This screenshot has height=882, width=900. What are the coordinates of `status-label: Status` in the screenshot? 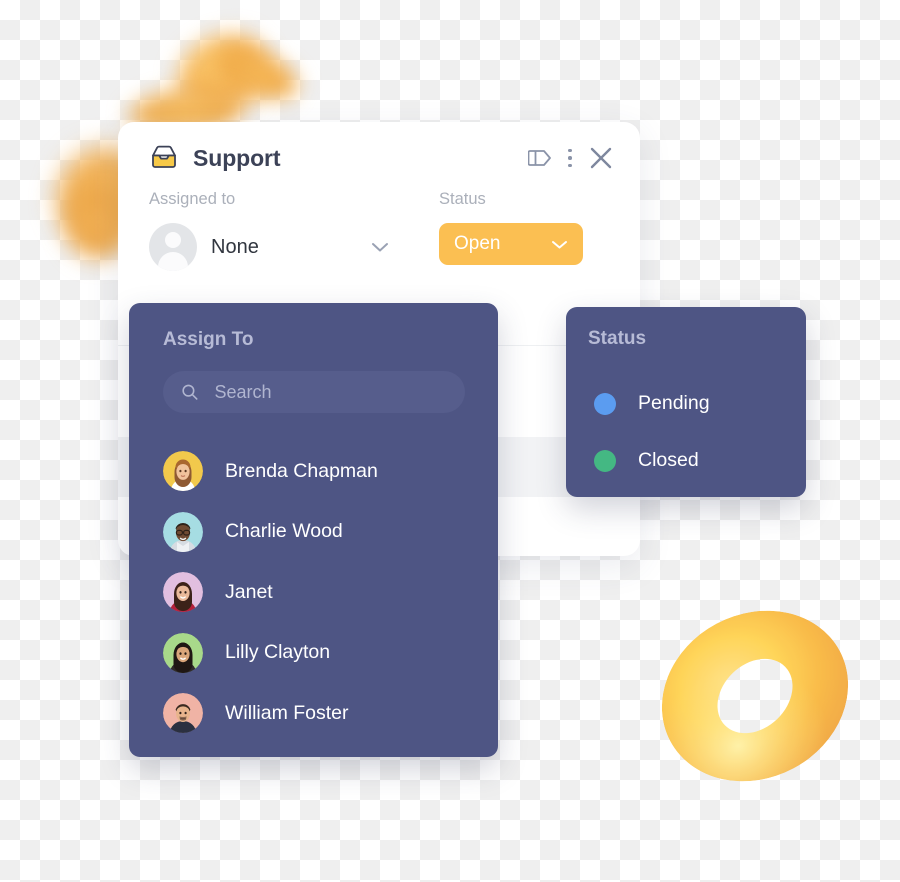 It's located at (462, 199).